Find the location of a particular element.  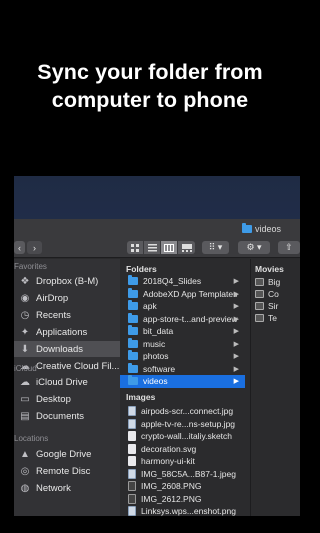

sidebar-item-downloads: ⬇ Downloads is located at coordinates (70, 349).